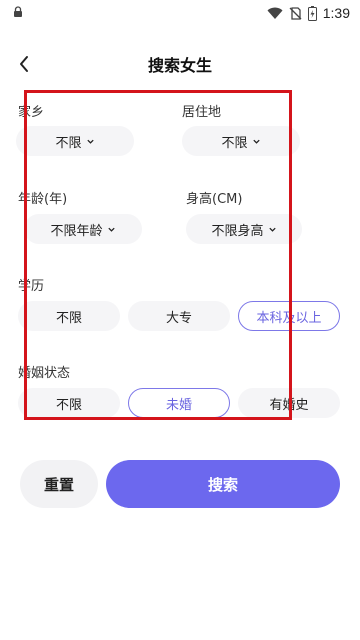  I want to click on marital-option-married-before: 有婚史, so click(289, 403).